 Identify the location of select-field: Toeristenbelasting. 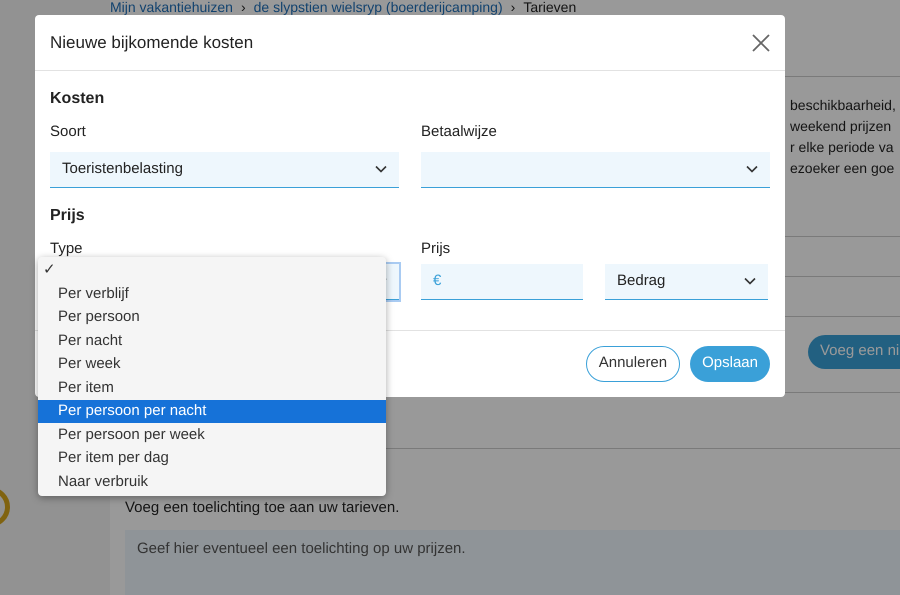
(224, 170).